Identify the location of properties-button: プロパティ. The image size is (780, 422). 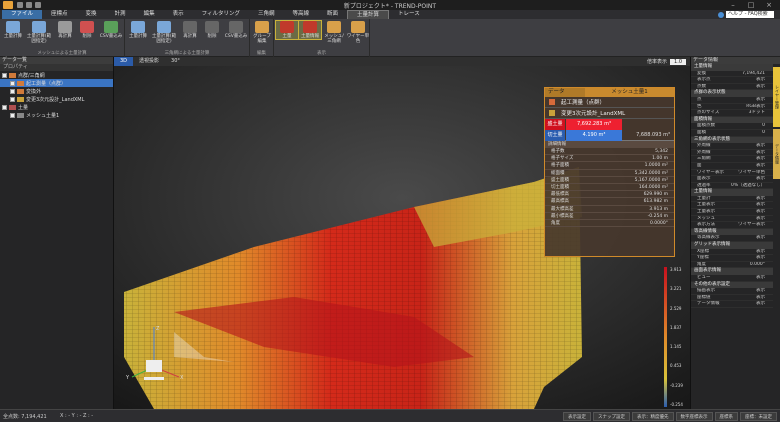
(56, 67).